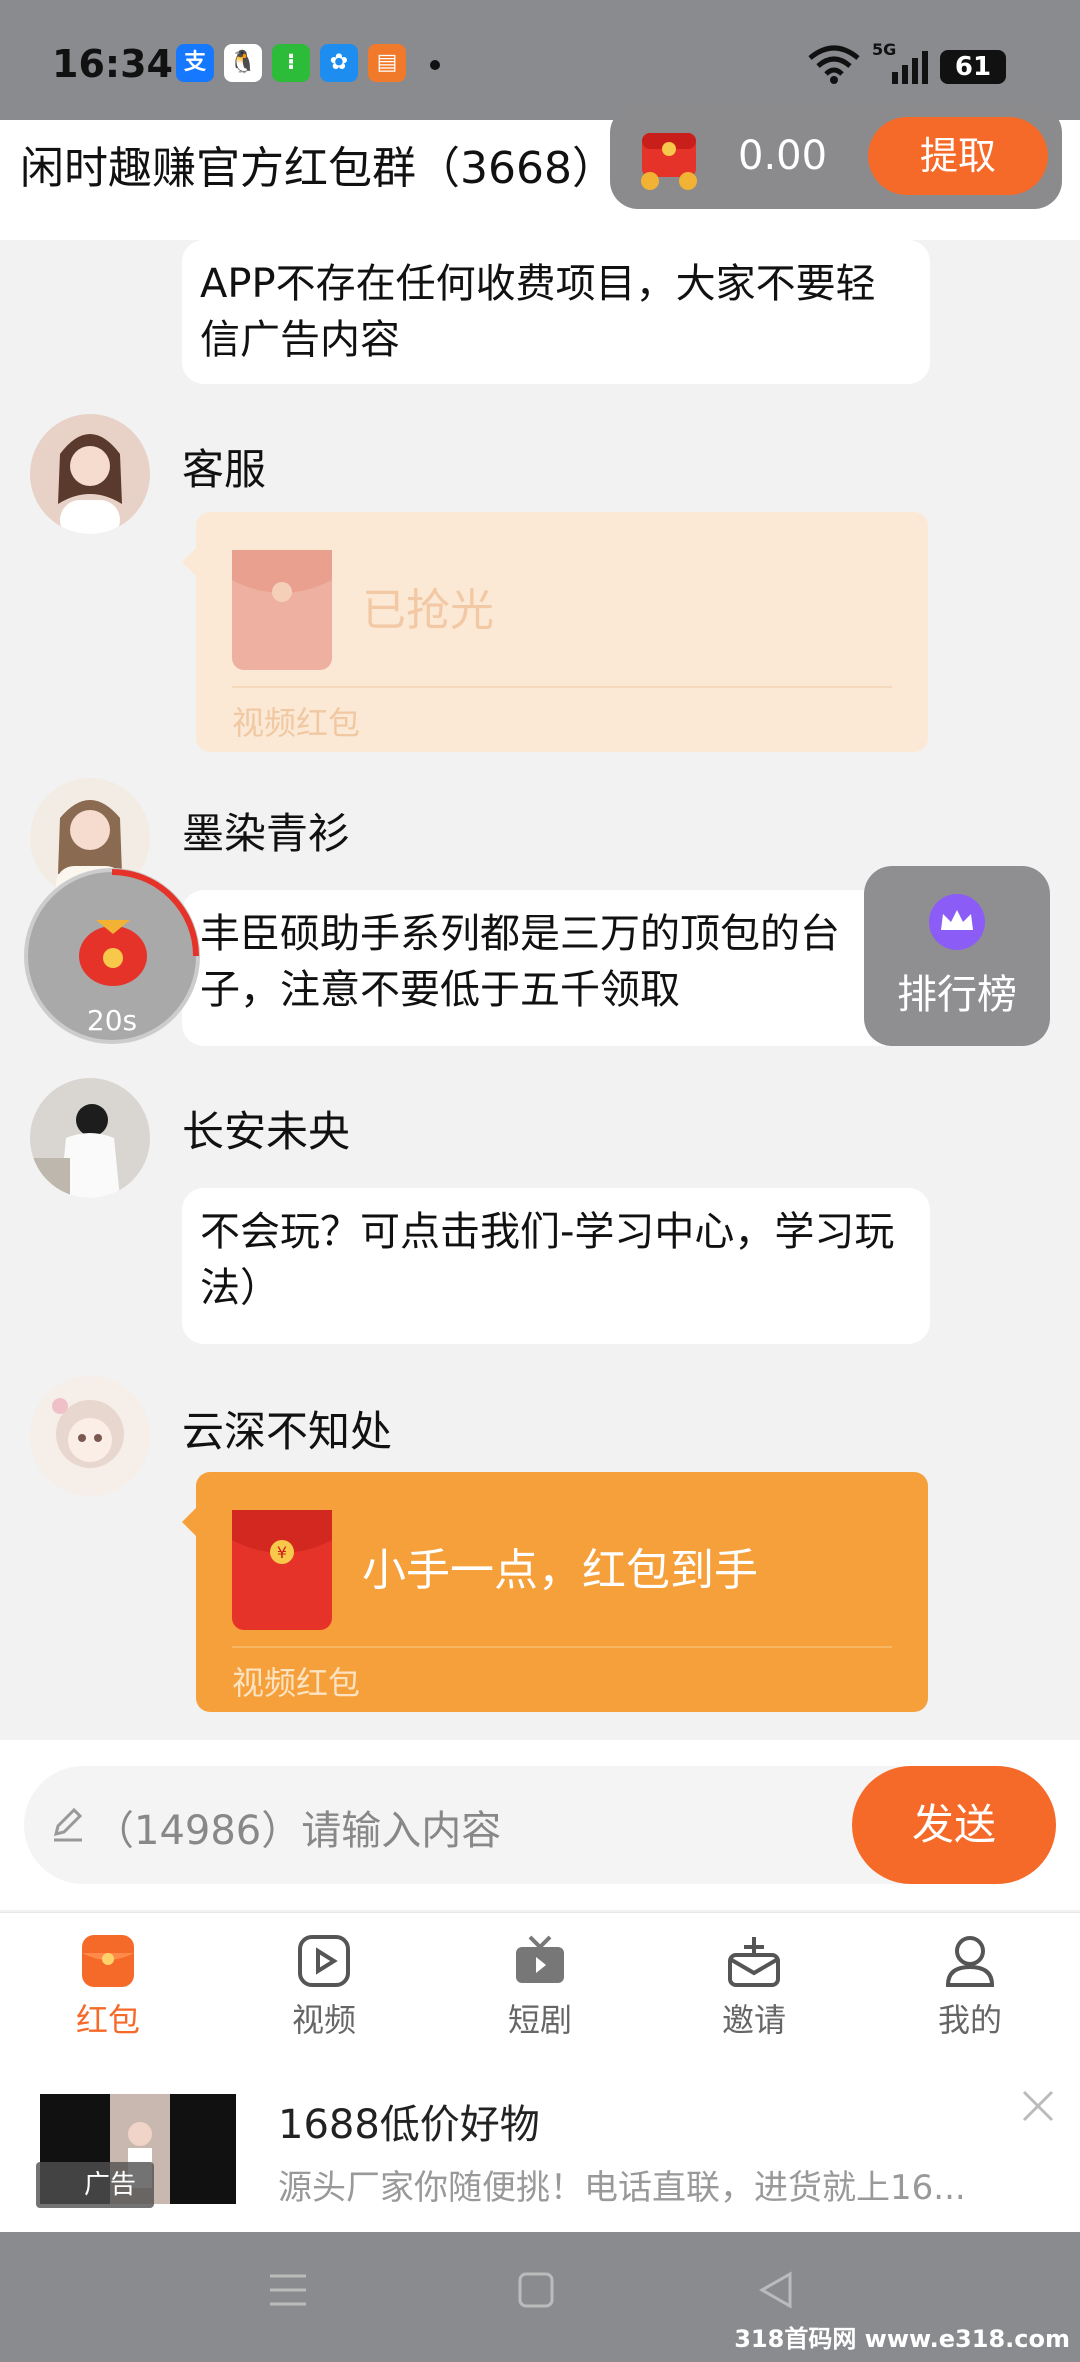 This screenshot has width=1080, height=2362. Describe the element at coordinates (266, 833) in the screenshot. I see `sender-name: 墨染青衫` at that location.